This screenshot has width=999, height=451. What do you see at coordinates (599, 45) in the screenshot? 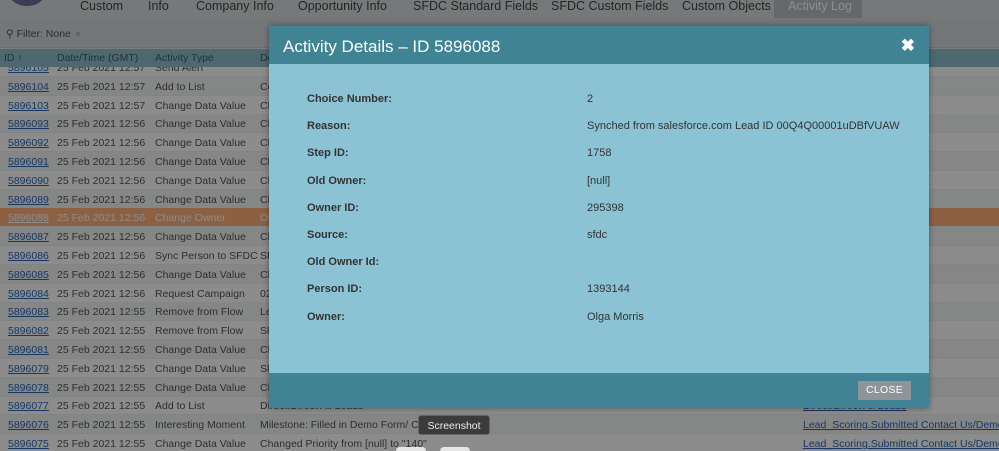
I see `dialog-header: Activity Details – ID 5896088 ✖` at bounding box center [599, 45].